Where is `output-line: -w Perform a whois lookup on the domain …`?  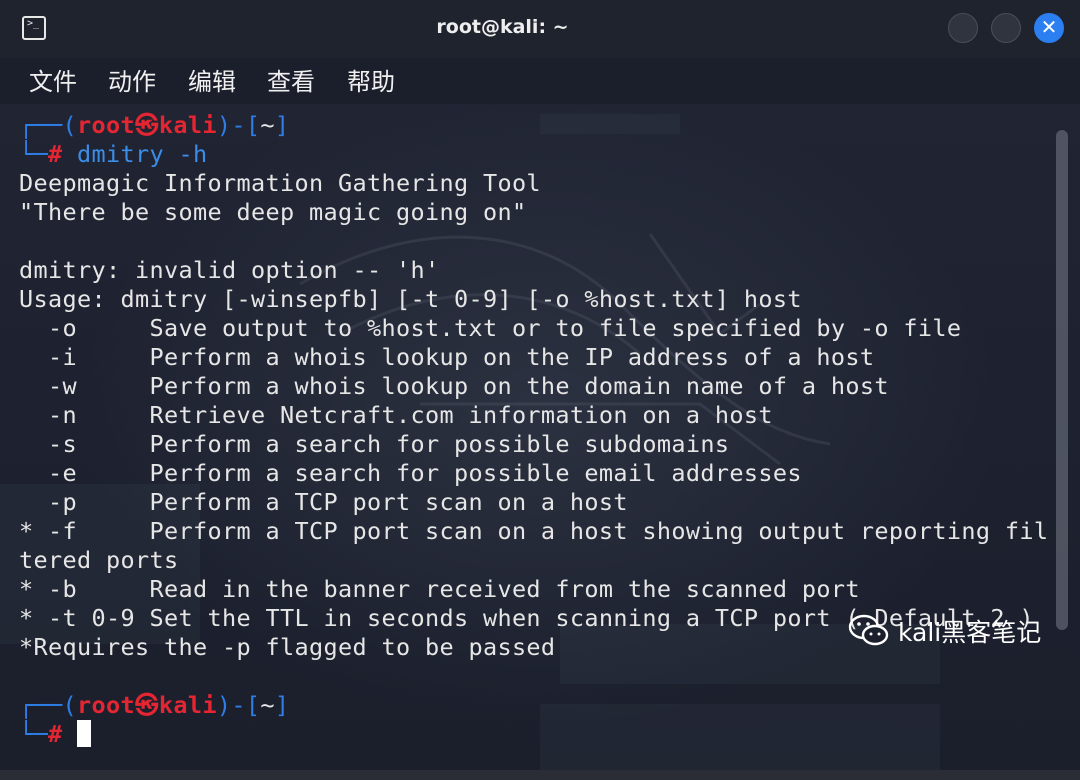
output-line: -w Perform a whois lookup on the domain … is located at coordinates (454, 386).